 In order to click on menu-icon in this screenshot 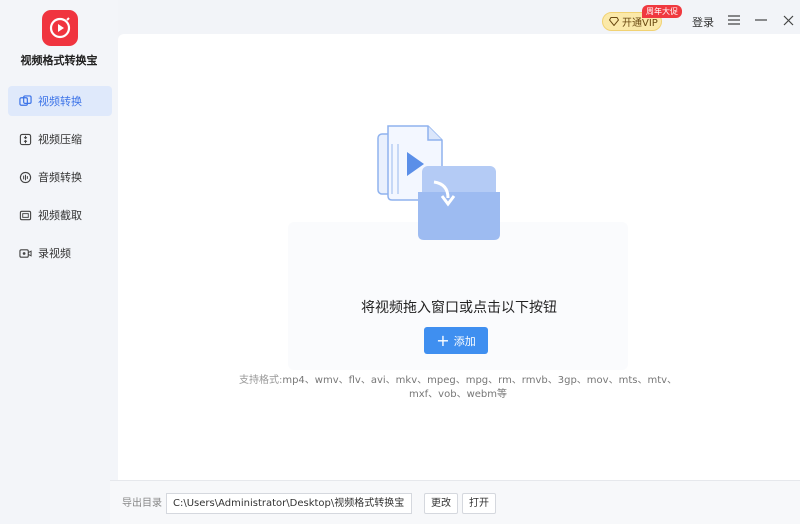, I will do `click(734, 20)`.